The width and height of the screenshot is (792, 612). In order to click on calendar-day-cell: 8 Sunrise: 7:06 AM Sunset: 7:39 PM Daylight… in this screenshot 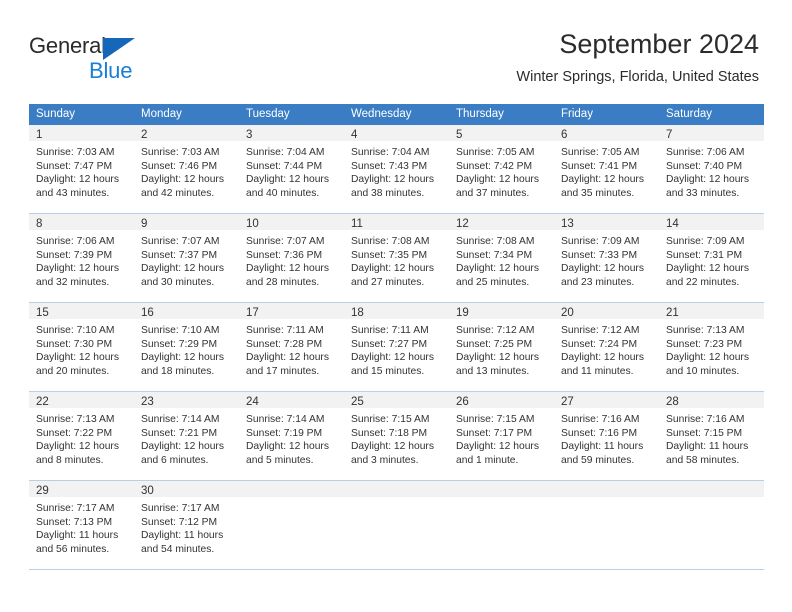, I will do `click(81, 258)`.